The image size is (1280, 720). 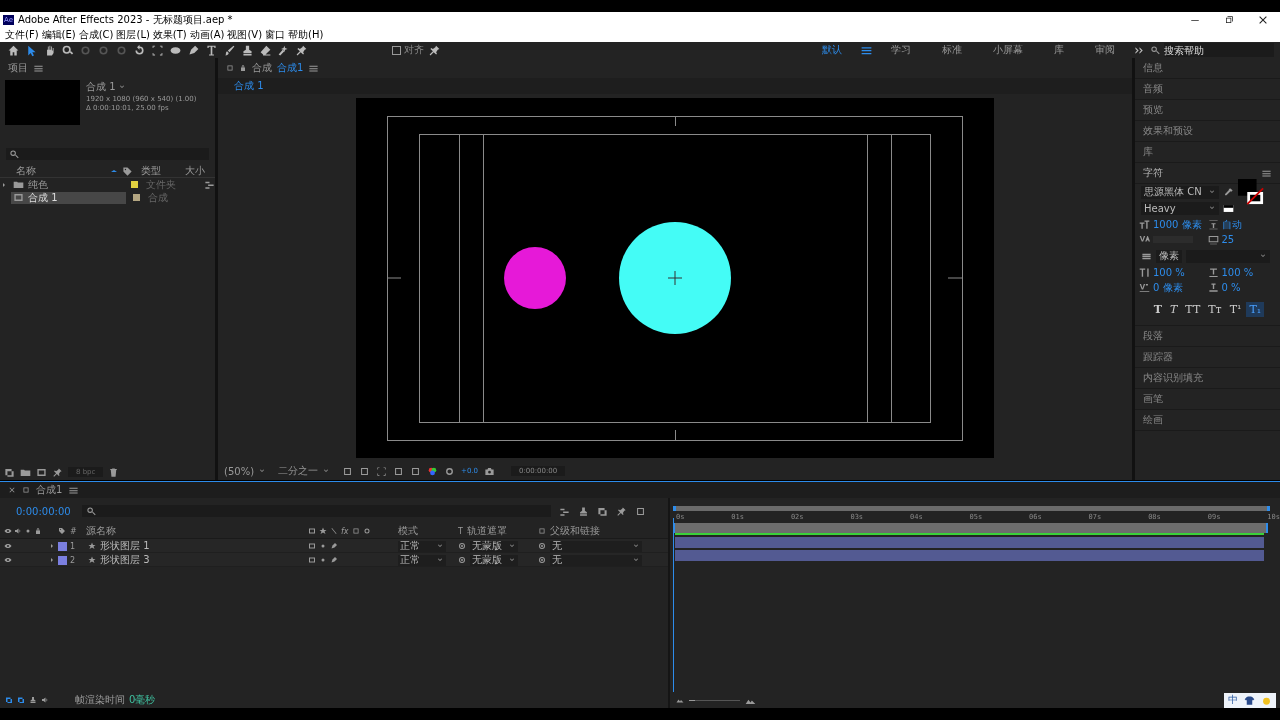 I want to click on menu-item: 动画(A), so click(x=207, y=35).